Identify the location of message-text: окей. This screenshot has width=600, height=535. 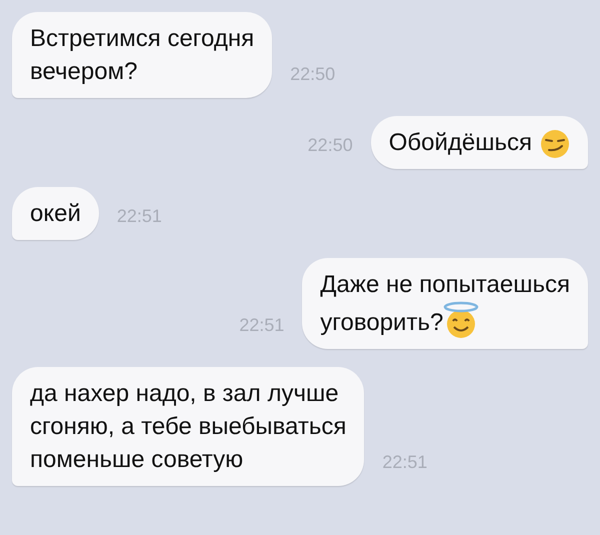
(55, 214).